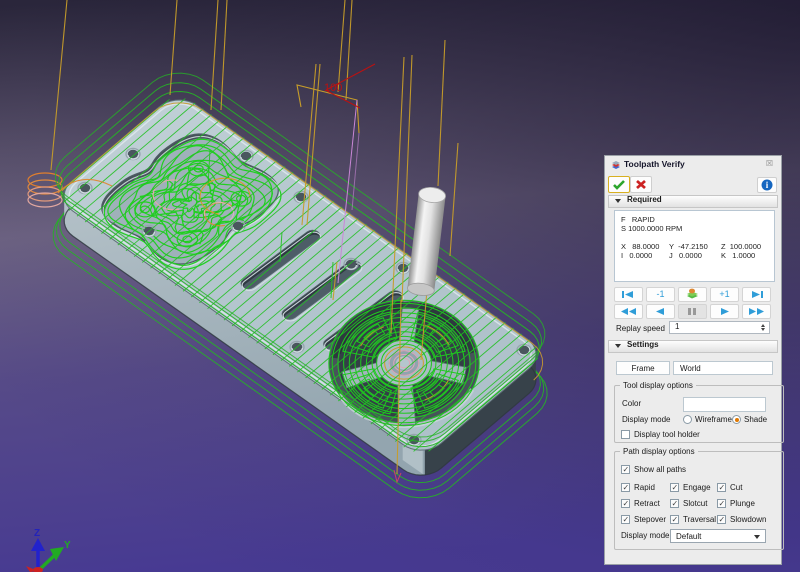 This screenshot has width=800, height=572. I want to click on svg-text: Y, so click(67, 545).